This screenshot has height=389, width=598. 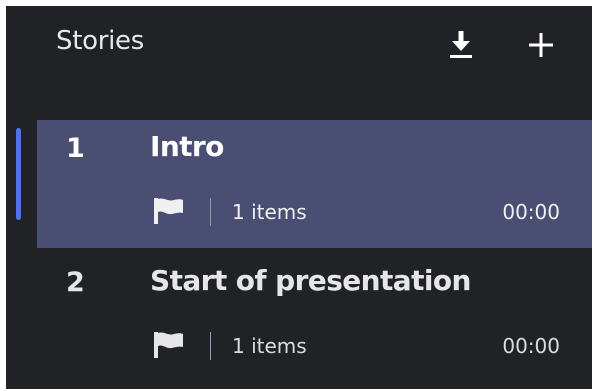 What do you see at coordinates (75, 148) in the screenshot?
I see `story-number: 1` at bounding box center [75, 148].